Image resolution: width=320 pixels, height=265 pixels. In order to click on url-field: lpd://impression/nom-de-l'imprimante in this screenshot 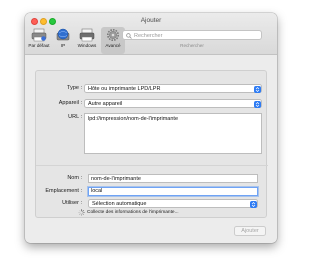, I will do `click(173, 133)`.